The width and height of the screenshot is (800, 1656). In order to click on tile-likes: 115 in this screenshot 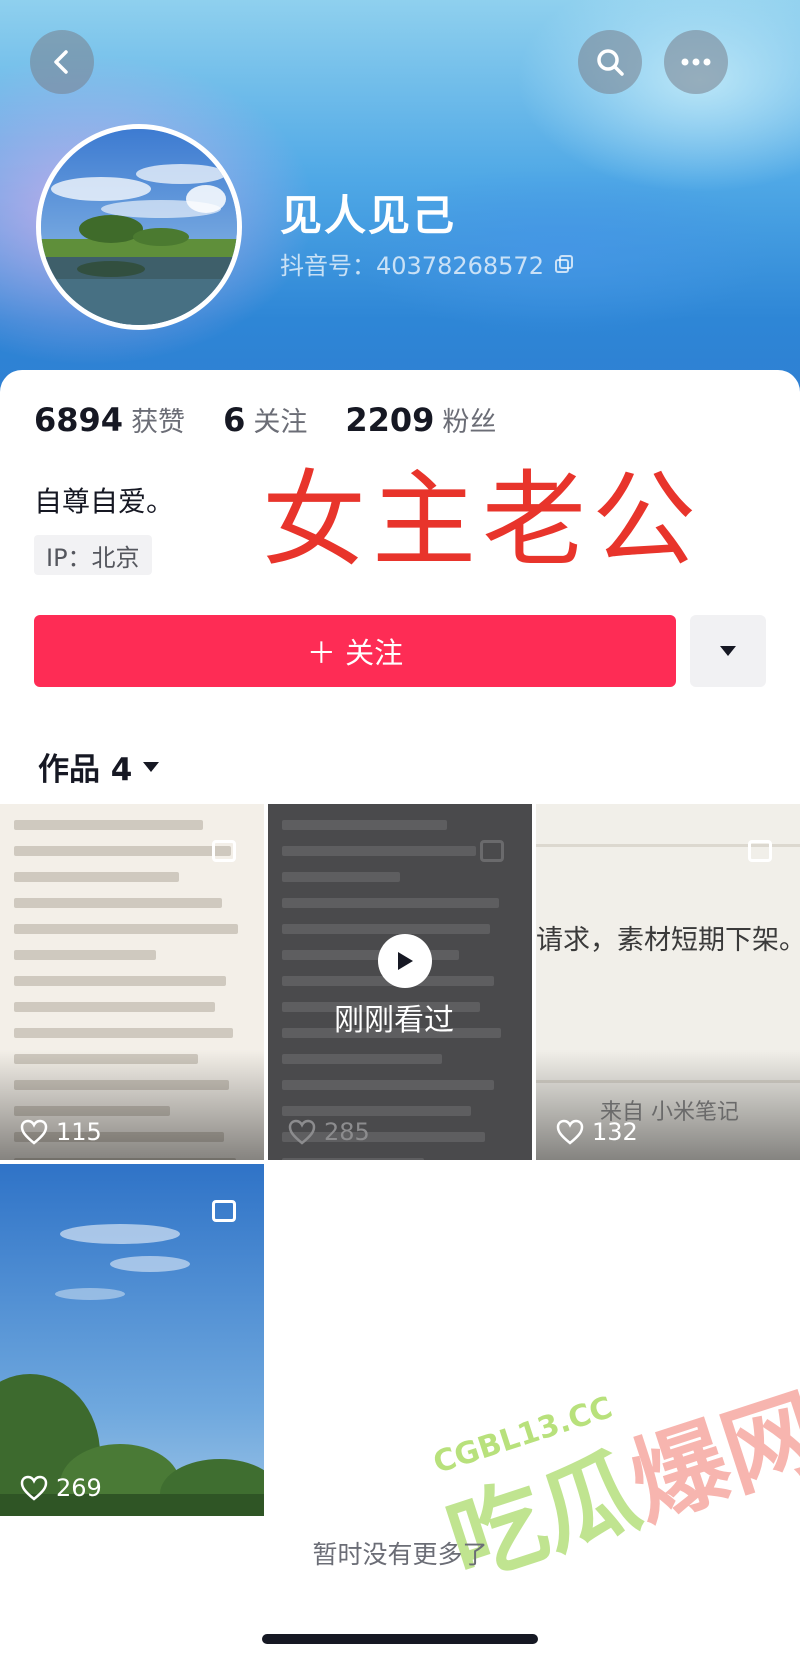, I will do `click(61, 1132)`.